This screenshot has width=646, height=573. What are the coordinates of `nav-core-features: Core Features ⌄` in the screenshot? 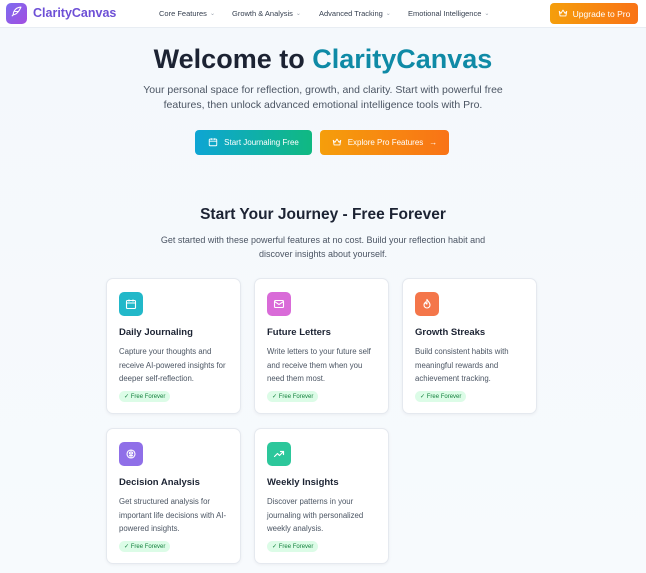 It's located at (187, 13).